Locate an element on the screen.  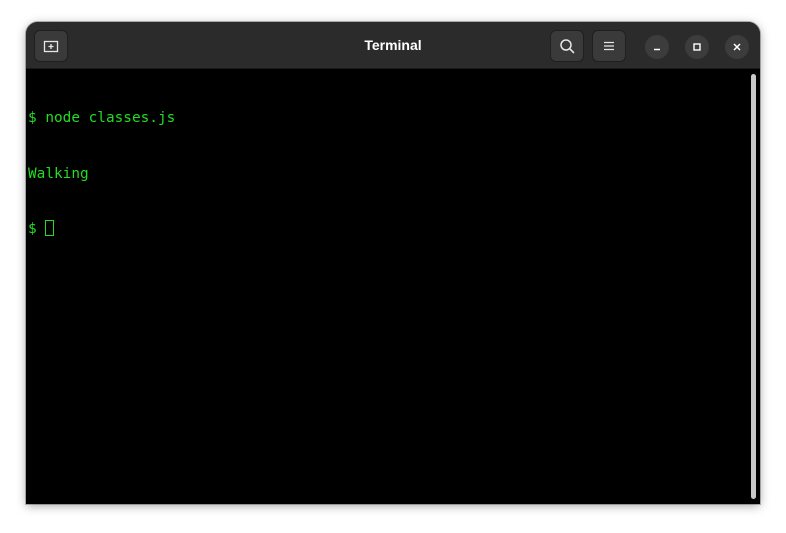
search-button is located at coordinates (567, 46).